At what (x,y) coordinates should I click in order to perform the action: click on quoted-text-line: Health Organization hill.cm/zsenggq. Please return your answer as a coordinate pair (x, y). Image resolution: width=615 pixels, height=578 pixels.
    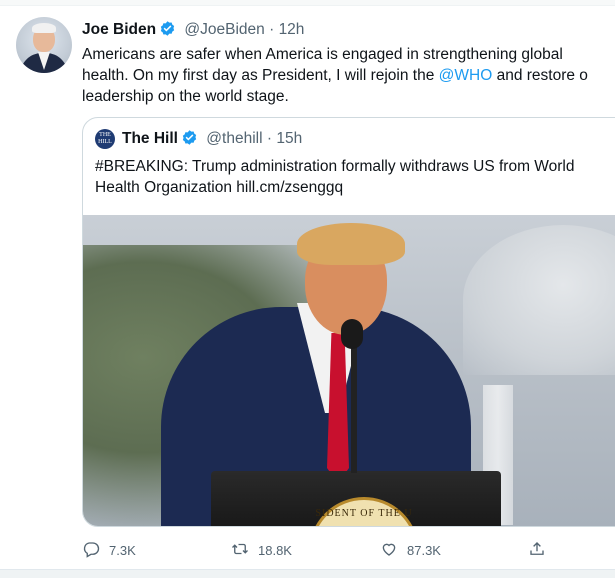
    Looking at the image, I should click on (219, 187).